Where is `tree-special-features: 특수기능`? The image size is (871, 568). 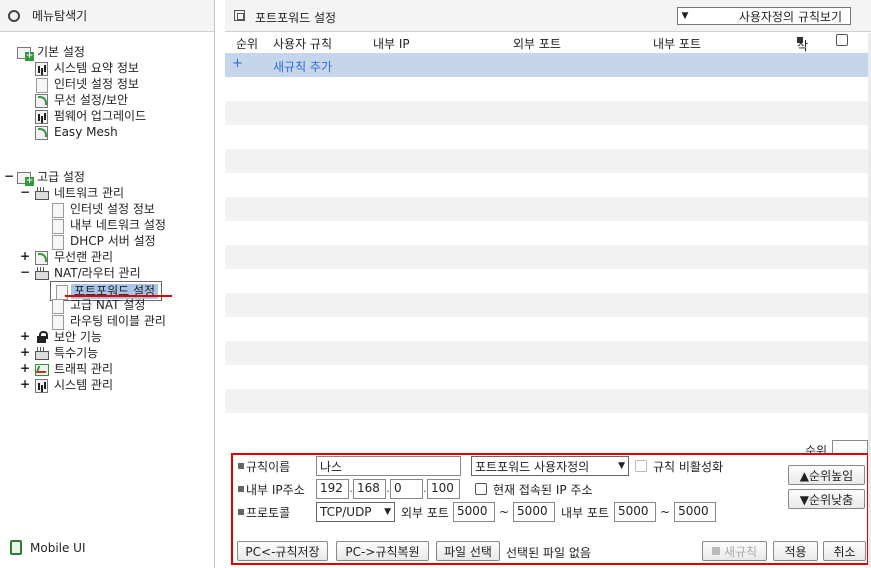 tree-special-features: 특수기능 is located at coordinates (67, 353).